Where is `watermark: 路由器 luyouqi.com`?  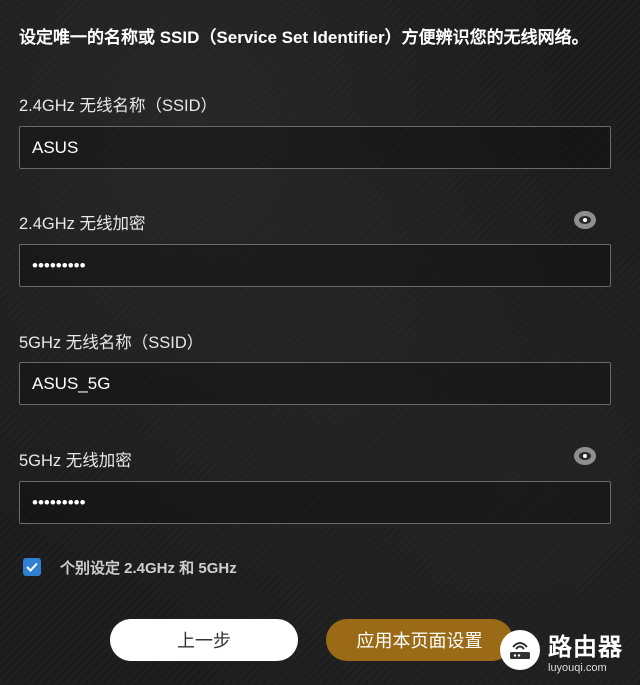
watermark: 路由器 luyouqi.com is located at coordinates (567, 650).